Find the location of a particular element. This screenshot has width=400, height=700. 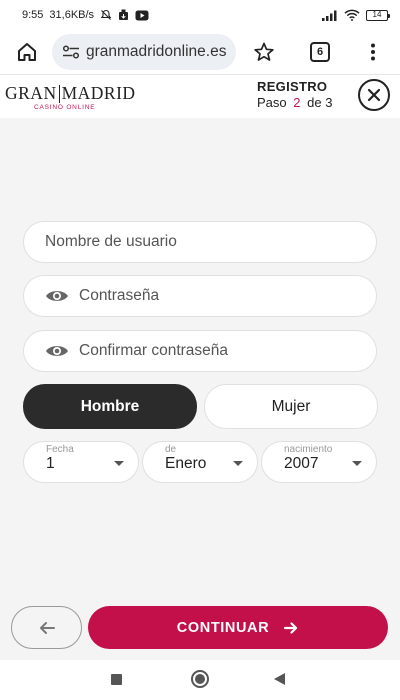

username-placeholder: Nombre de usuario is located at coordinates (111, 241).